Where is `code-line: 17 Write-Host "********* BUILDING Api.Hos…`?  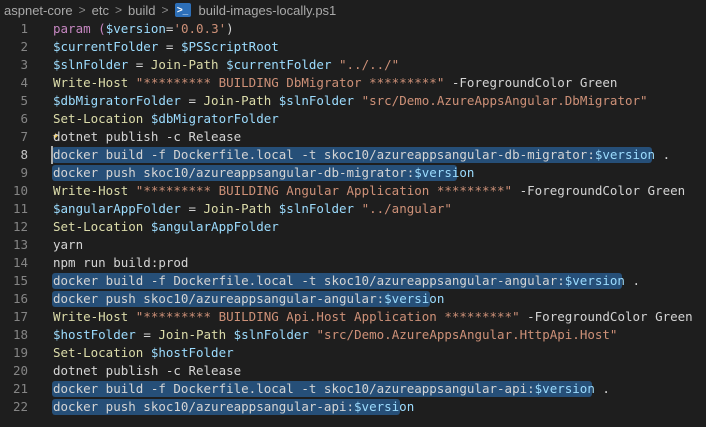
code-line: 17 Write-Host "********* BUILDING Api.Hos… is located at coordinates (353, 317).